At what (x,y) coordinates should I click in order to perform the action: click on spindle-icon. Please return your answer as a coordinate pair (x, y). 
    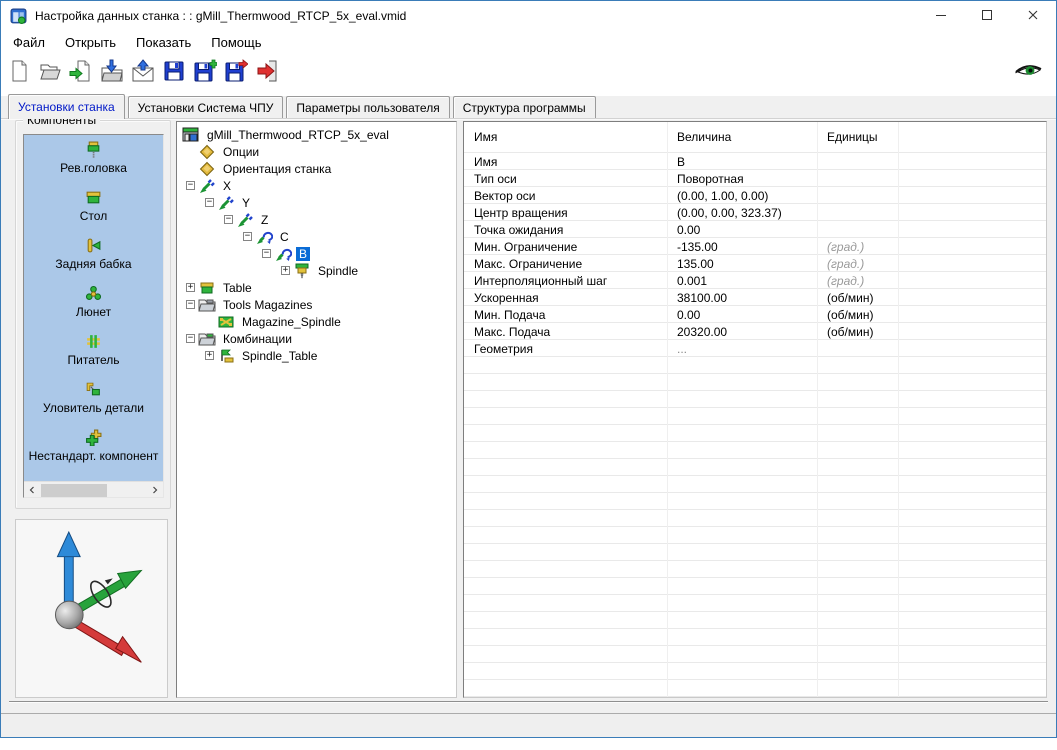
    Looking at the image, I should click on (302, 271).